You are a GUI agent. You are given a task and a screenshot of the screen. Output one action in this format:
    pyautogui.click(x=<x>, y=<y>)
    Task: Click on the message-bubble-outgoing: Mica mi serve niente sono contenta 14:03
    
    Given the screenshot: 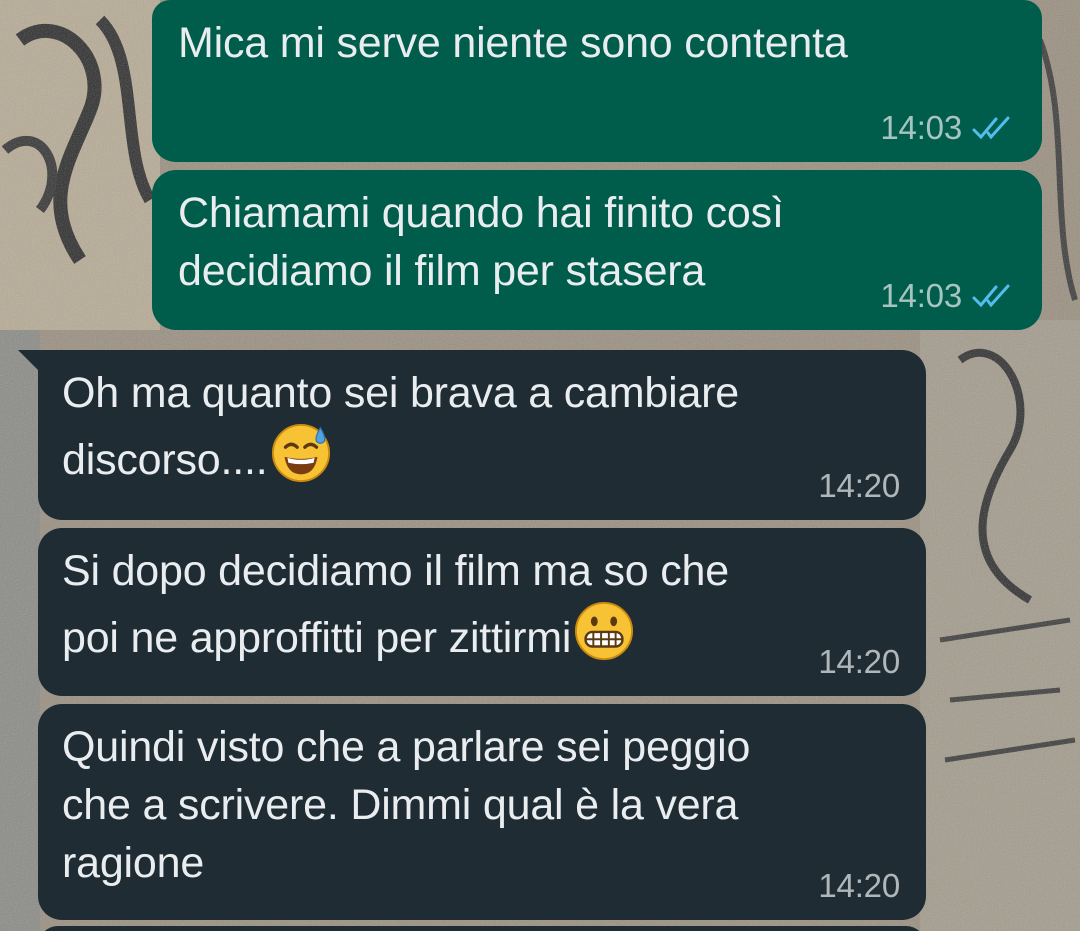 What is the action you would take?
    pyautogui.click(x=597, y=81)
    